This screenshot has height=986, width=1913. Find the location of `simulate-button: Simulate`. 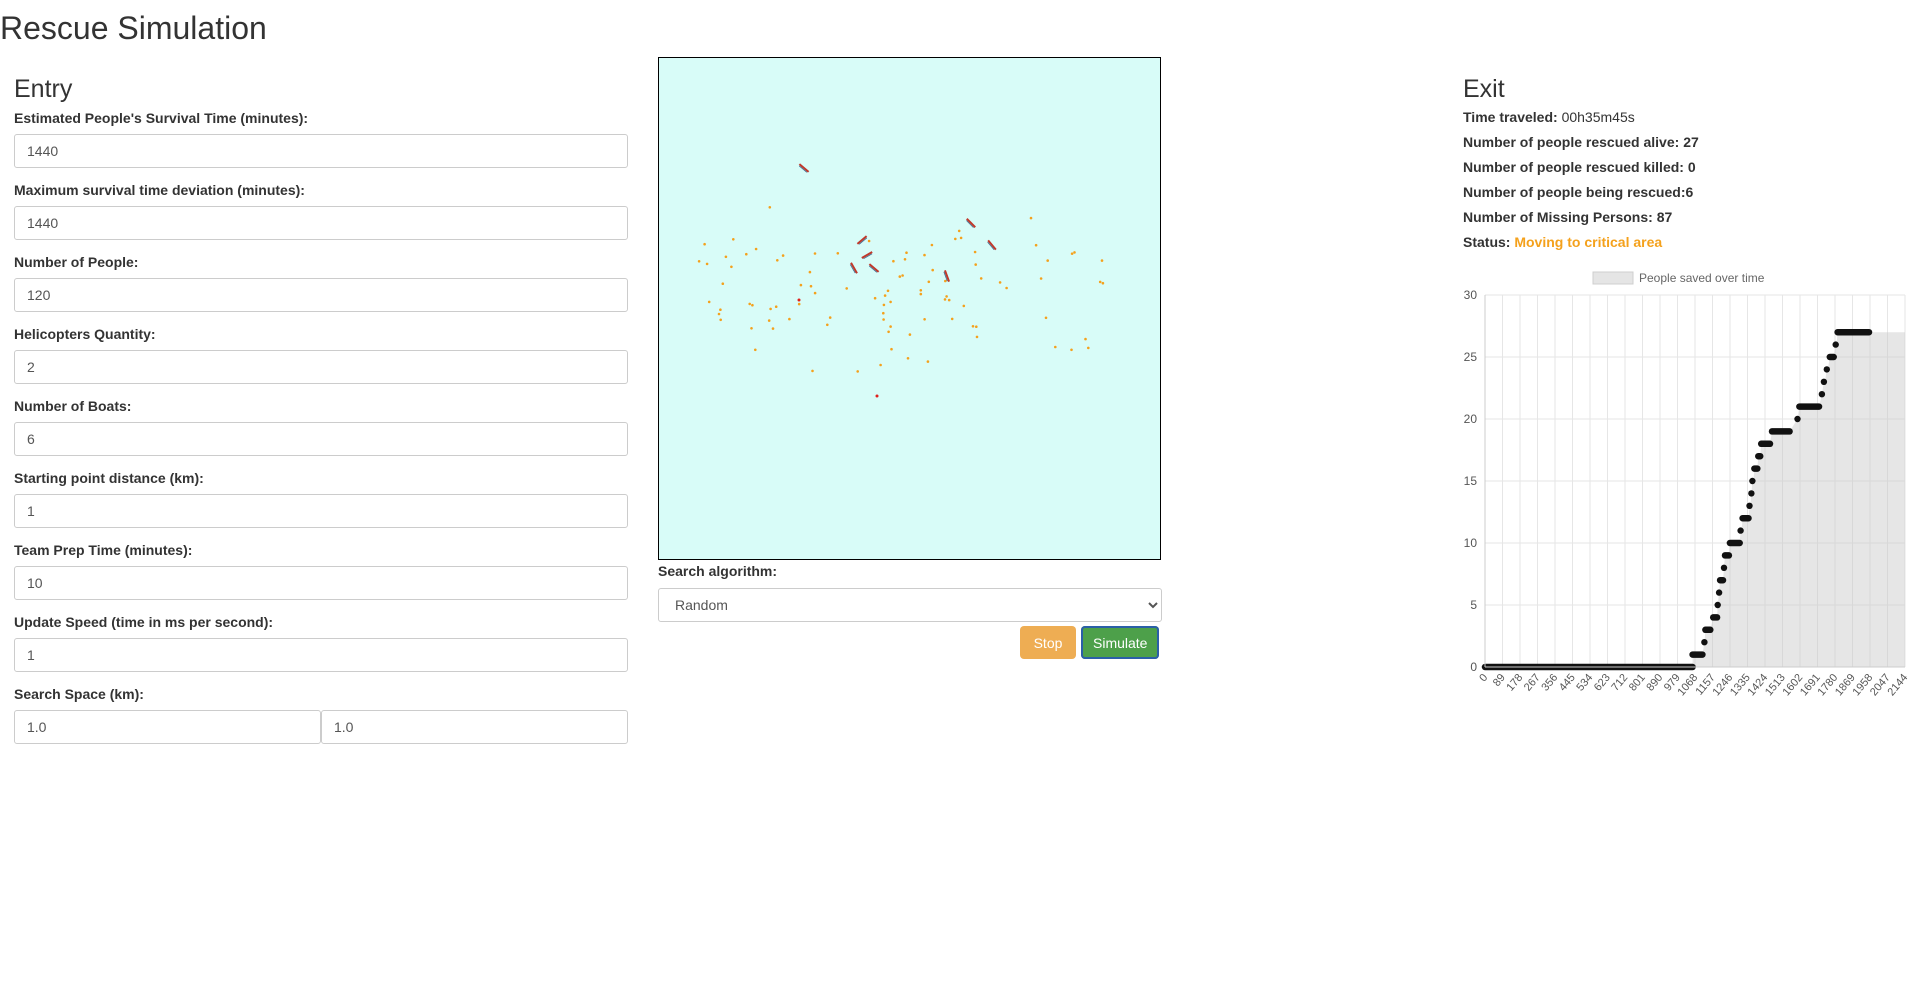

simulate-button: Simulate is located at coordinates (1120, 642).